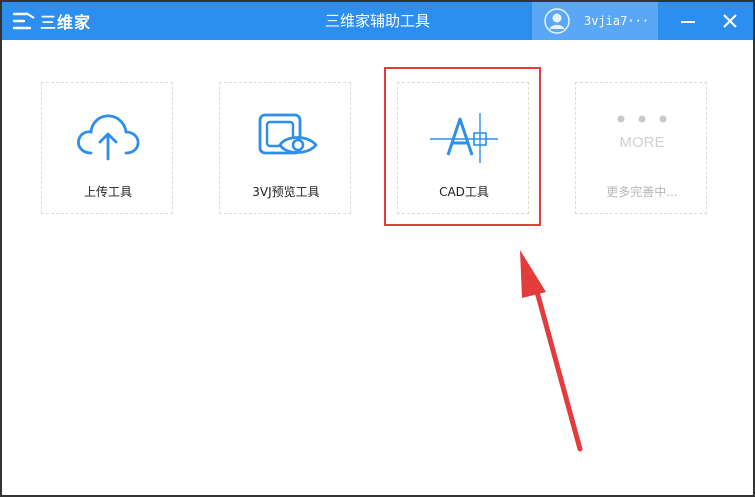 The width and height of the screenshot is (755, 497). Describe the element at coordinates (642, 133) in the screenshot. I see `more-icon: MORE` at that location.